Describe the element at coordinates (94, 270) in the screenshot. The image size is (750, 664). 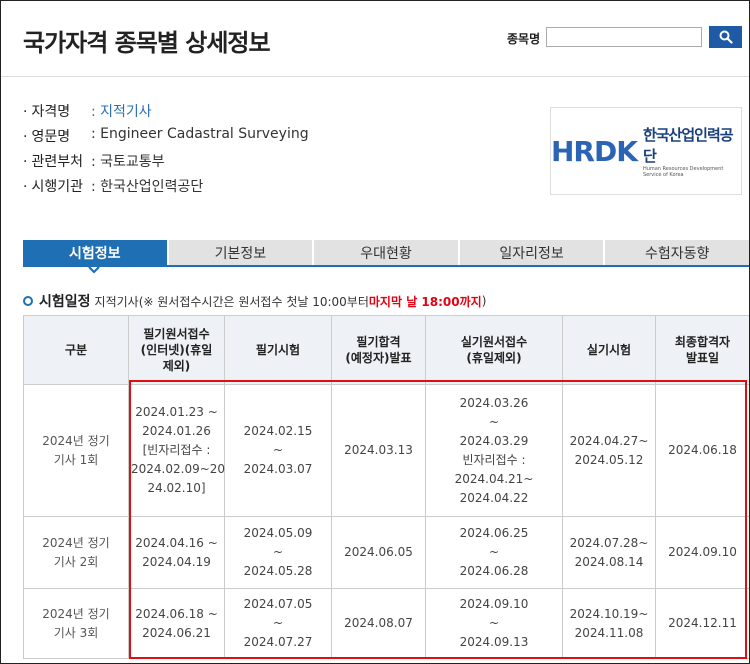
I see `chevron-down-icon` at that location.